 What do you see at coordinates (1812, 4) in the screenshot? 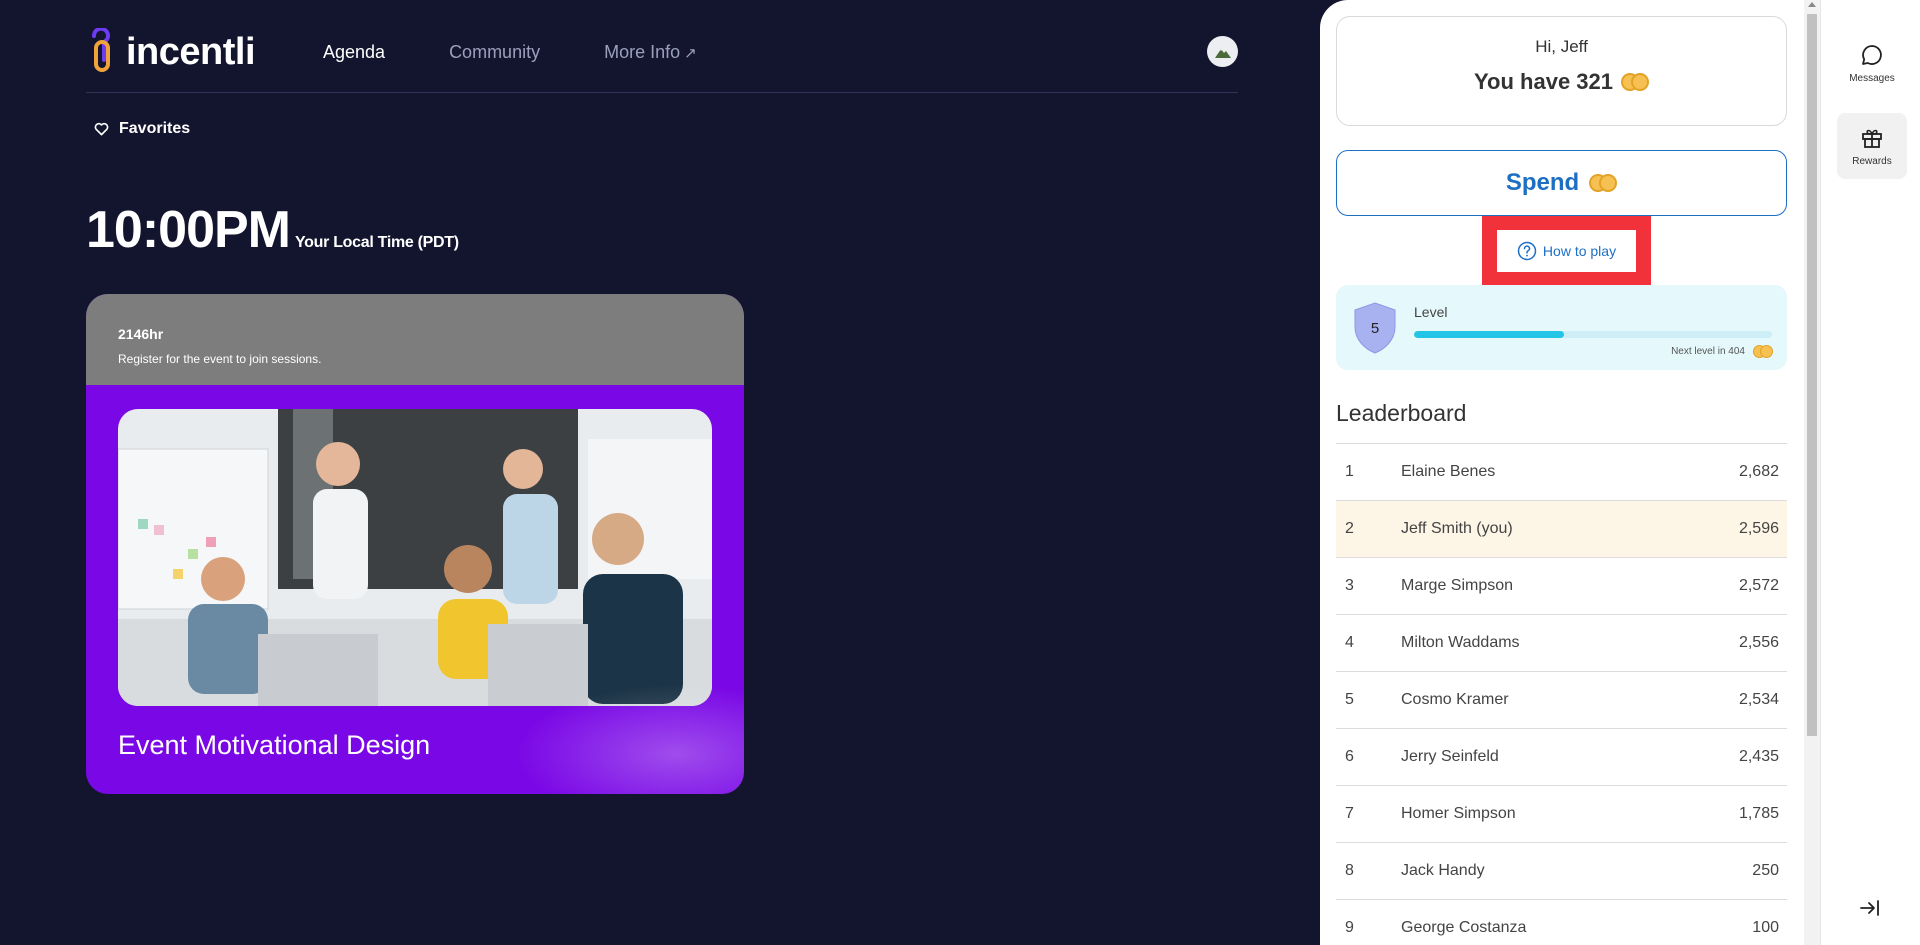
I see `scroll-up-arrow-icon` at bounding box center [1812, 4].